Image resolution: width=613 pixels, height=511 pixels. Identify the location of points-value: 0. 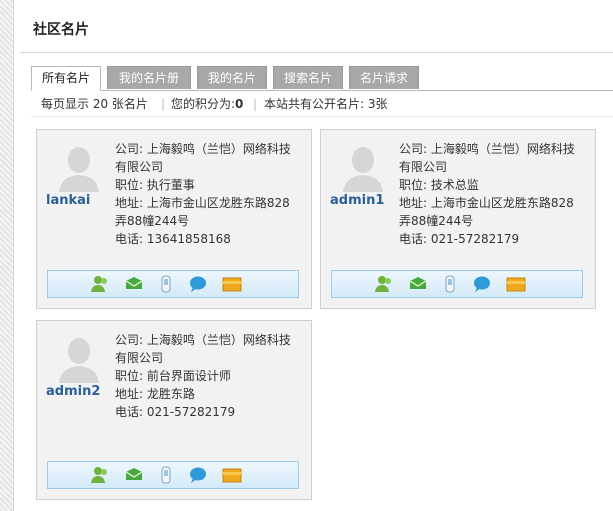
(239, 104).